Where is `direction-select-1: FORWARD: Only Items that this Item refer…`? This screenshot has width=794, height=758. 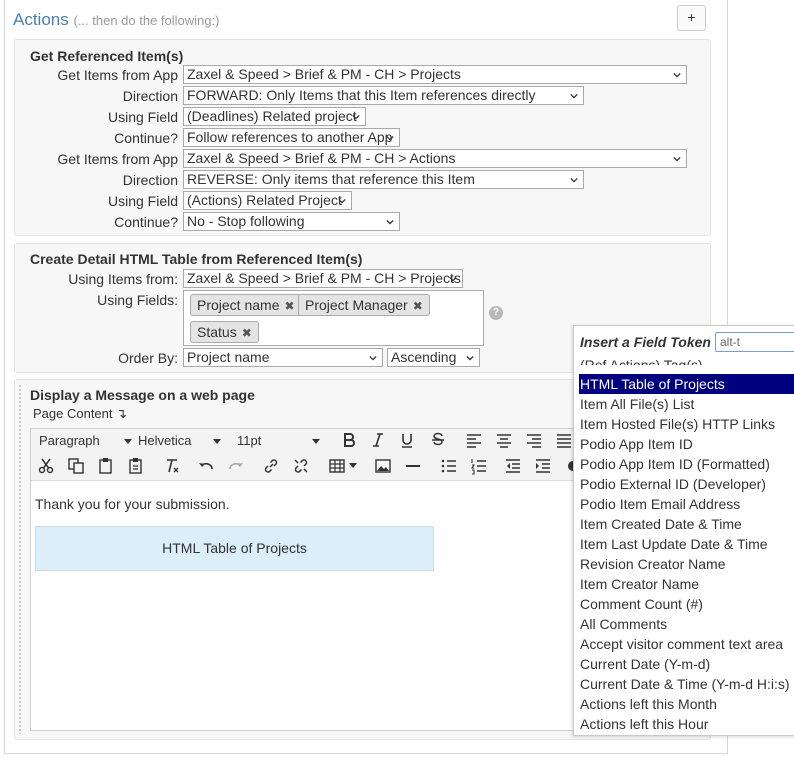
direction-select-1: FORWARD: Only Items that this Item refer… is located at coordinates (383, 95).